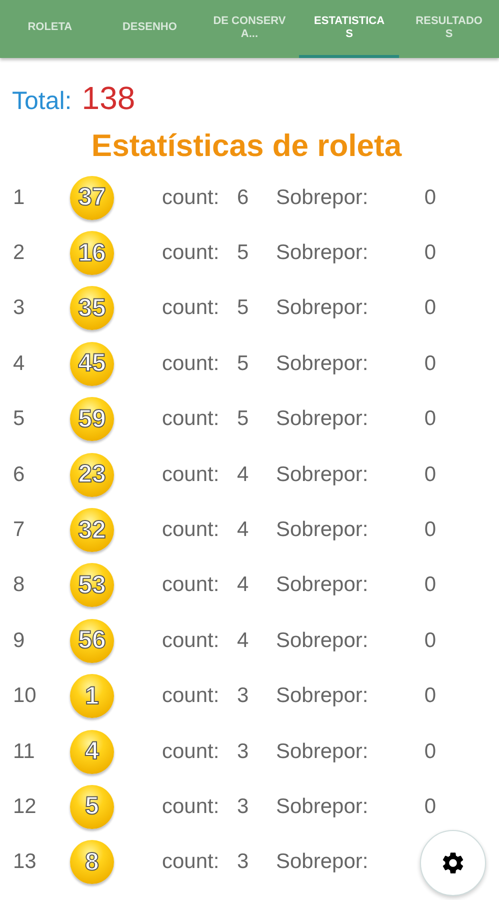 The height and width of the screenshot is (900, 499). Describe the element at coordinates (25, 862) in the screenshot. I see `rank-number: 13` at that location.